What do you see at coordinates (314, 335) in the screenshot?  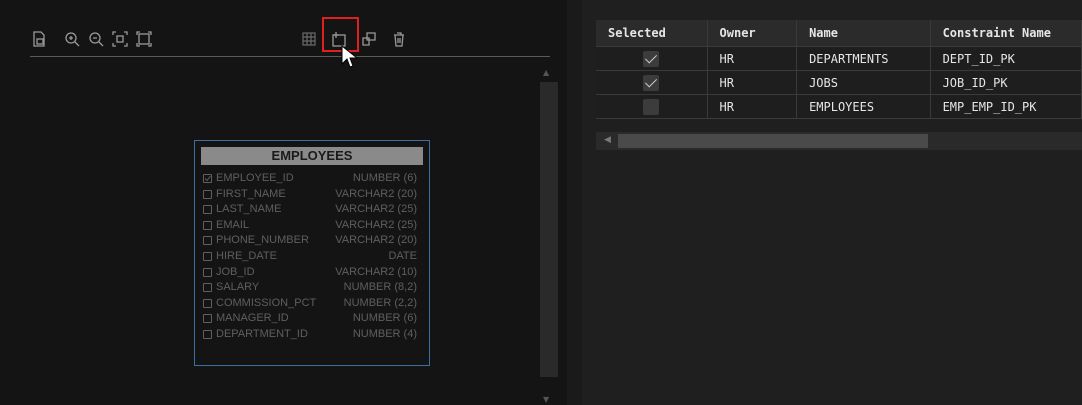 I see `entity-column-row: DEPARTMENT_ID NUMBER (4)` at bounding box center [314, 335].